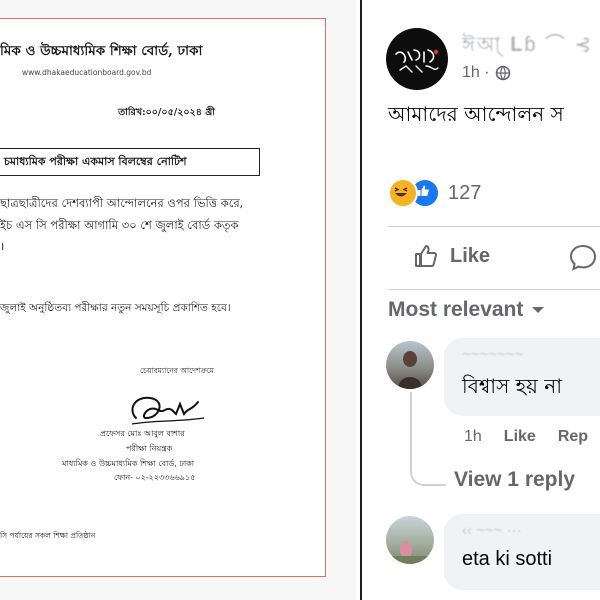 This screenshot has width=600, height=600. Describe the element at coordinates (531, 45) in the screenshot. I see `post-author-name: ঈআ্ 𝐋ɓ ⌒ ⊰ ♪` at that location.